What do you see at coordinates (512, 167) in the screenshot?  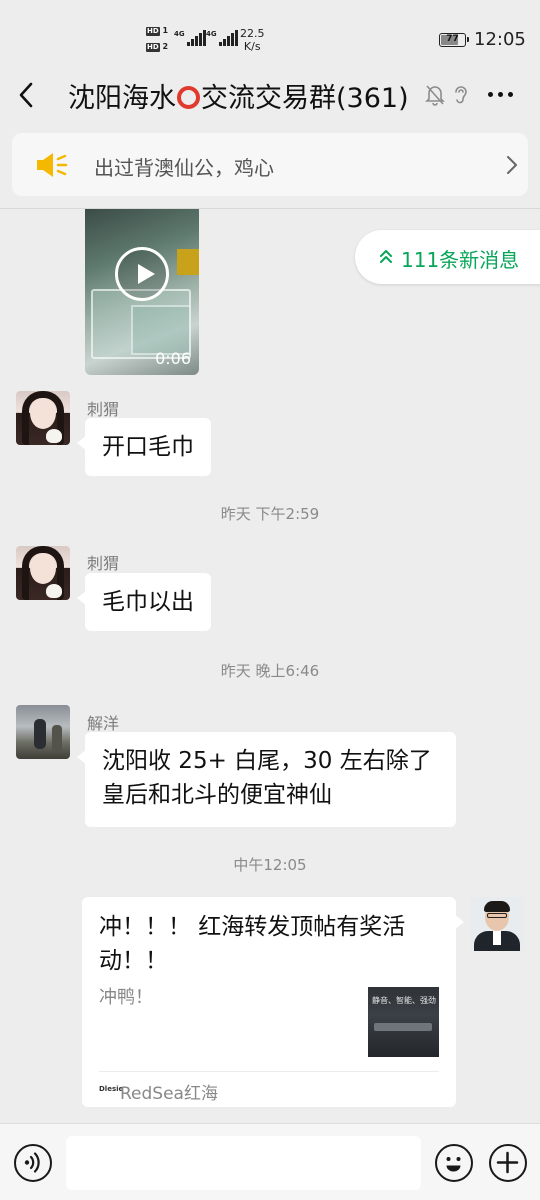 I see `chevron-right-icon` at bounding box center [512, 167].